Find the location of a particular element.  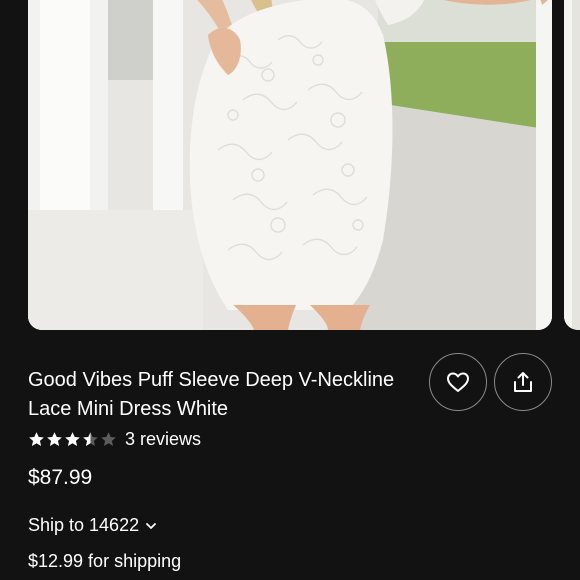

next-photo-image is located at coordinates (572, 165).